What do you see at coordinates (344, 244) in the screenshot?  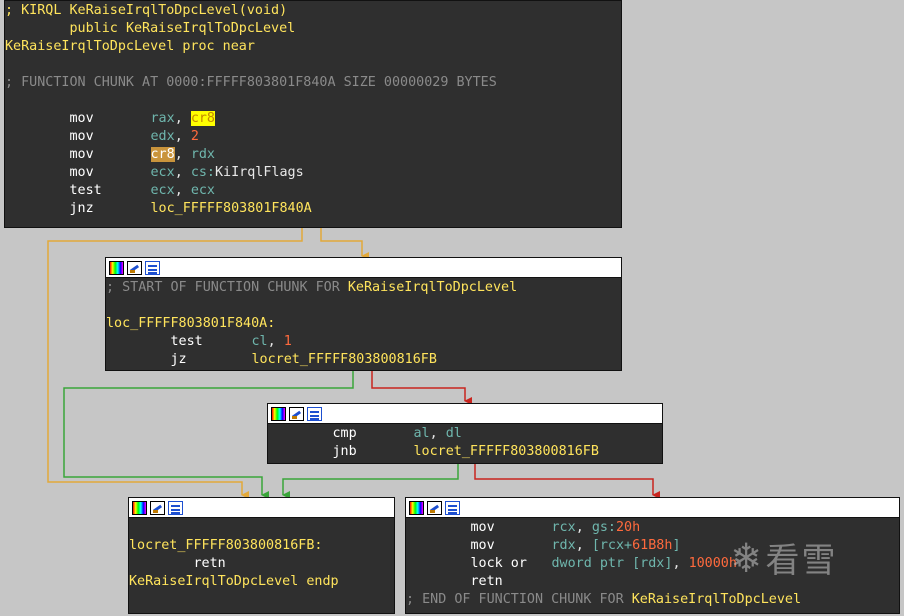 I see `edge-entry-to-chunk` at bounding box center [344, 244].